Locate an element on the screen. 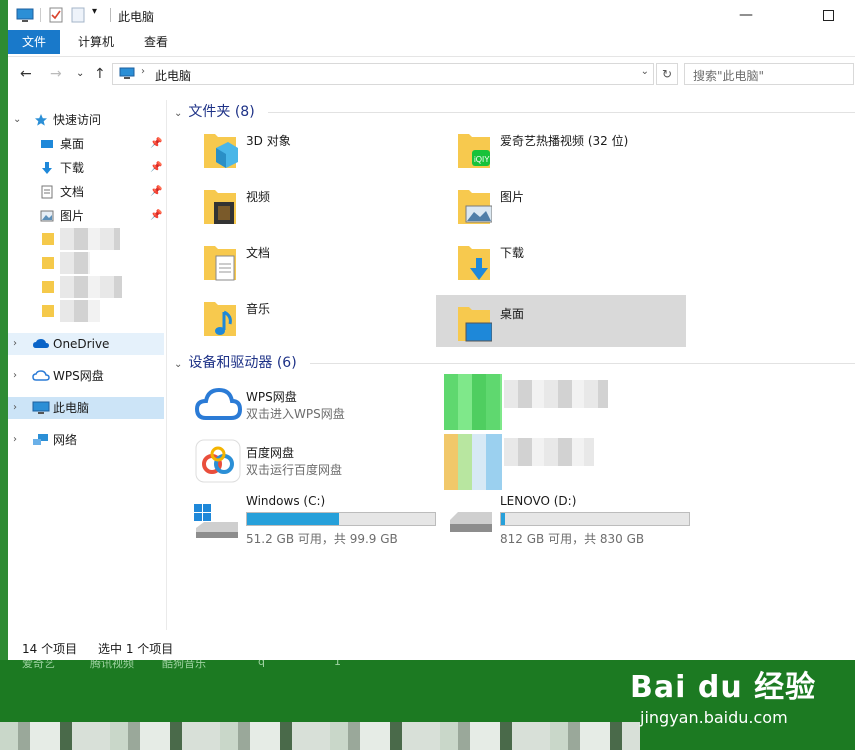 This screenshot has height=750, width=855. folder-label: 3D 对象 is located at coordinates (268, 141).